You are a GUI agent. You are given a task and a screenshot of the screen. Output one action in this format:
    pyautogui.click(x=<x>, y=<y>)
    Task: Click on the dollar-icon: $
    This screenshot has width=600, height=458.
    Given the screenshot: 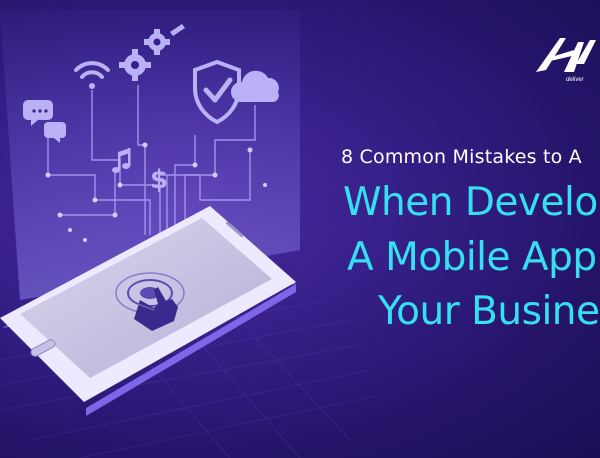 What is the action you would take?
    pyautogui.click(x=159, y=180)
    